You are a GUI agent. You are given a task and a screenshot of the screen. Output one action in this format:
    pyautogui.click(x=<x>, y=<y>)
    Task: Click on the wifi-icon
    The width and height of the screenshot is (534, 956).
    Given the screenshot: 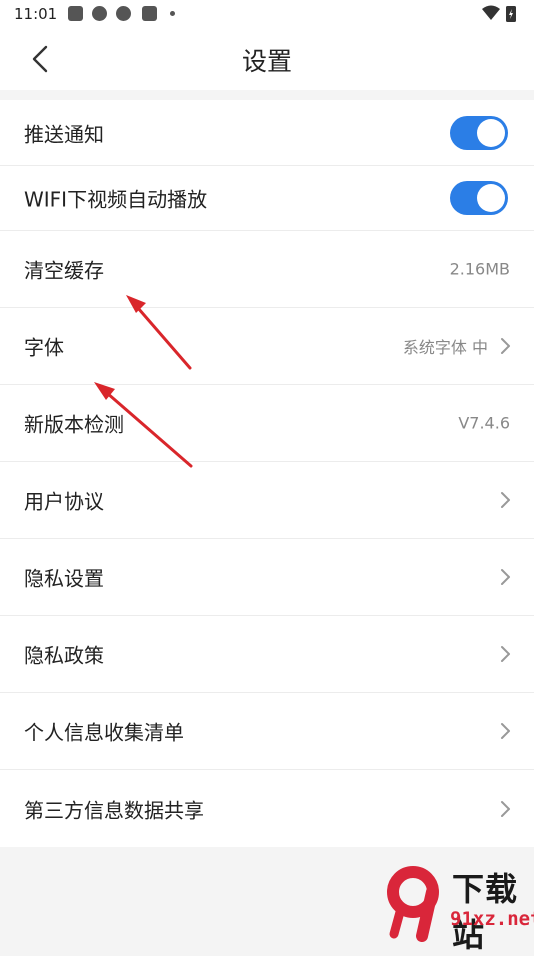 What is the action you would take?
    pyautogui.click(x=491, y=12)
    